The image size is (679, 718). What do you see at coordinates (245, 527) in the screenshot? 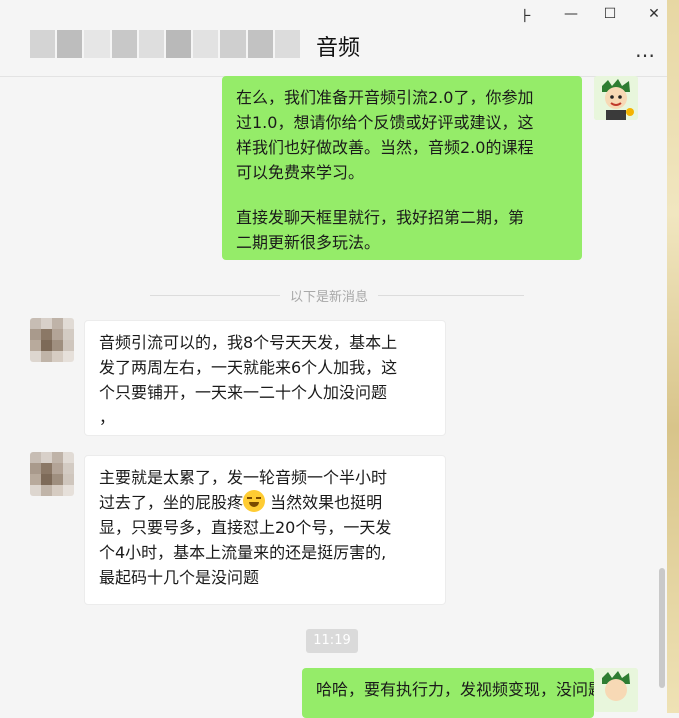
I see `message-line: 显，只要号多，直接怼上20个号，一天发` at bounding box center [245, 527].